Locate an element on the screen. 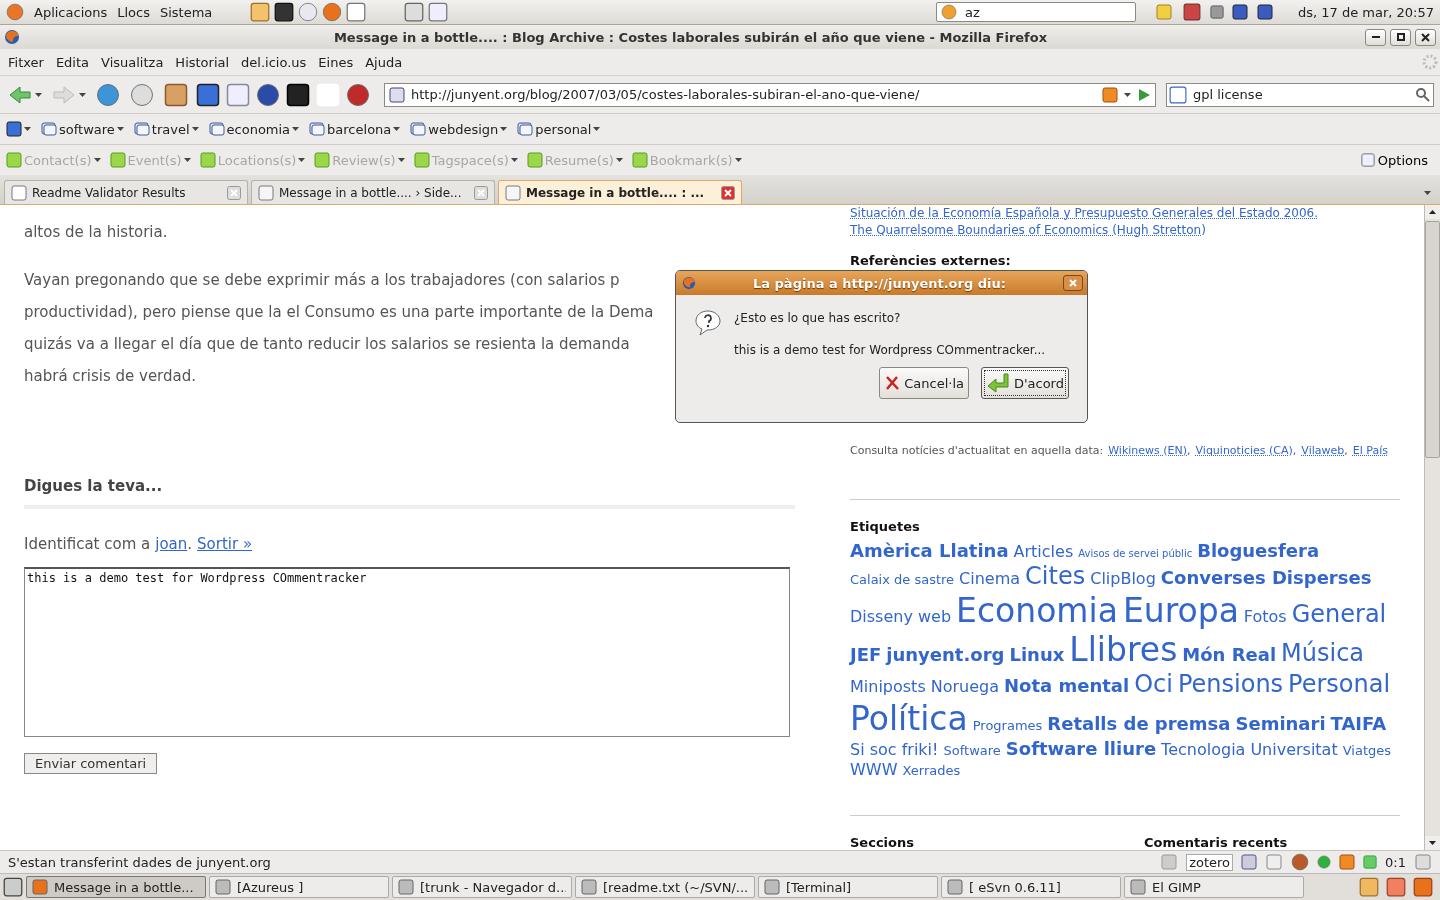  panel-menu: Llocs is located at coordinates (133, 12).